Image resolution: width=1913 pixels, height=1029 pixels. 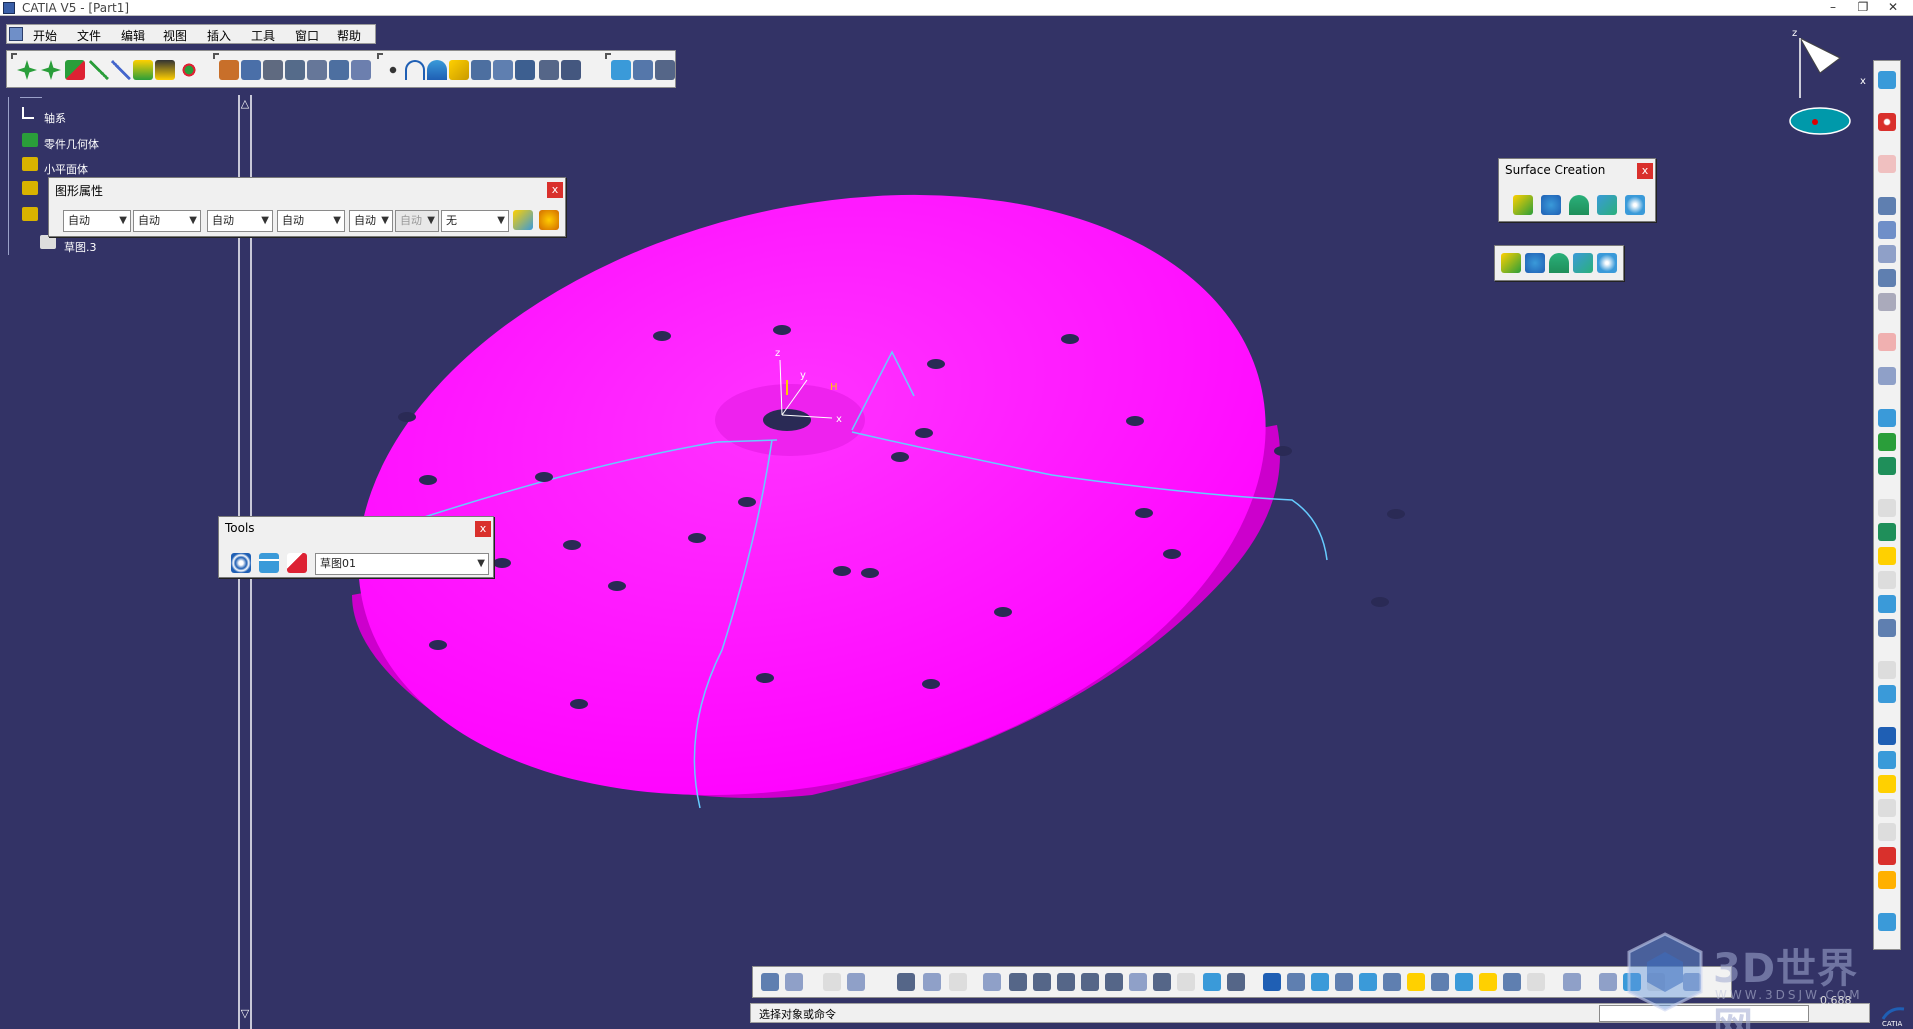 What do you see at coordinates (1392, 982) in the screenshot?
I see `view-mode-5-icon` at bounding box center [1392, 982].